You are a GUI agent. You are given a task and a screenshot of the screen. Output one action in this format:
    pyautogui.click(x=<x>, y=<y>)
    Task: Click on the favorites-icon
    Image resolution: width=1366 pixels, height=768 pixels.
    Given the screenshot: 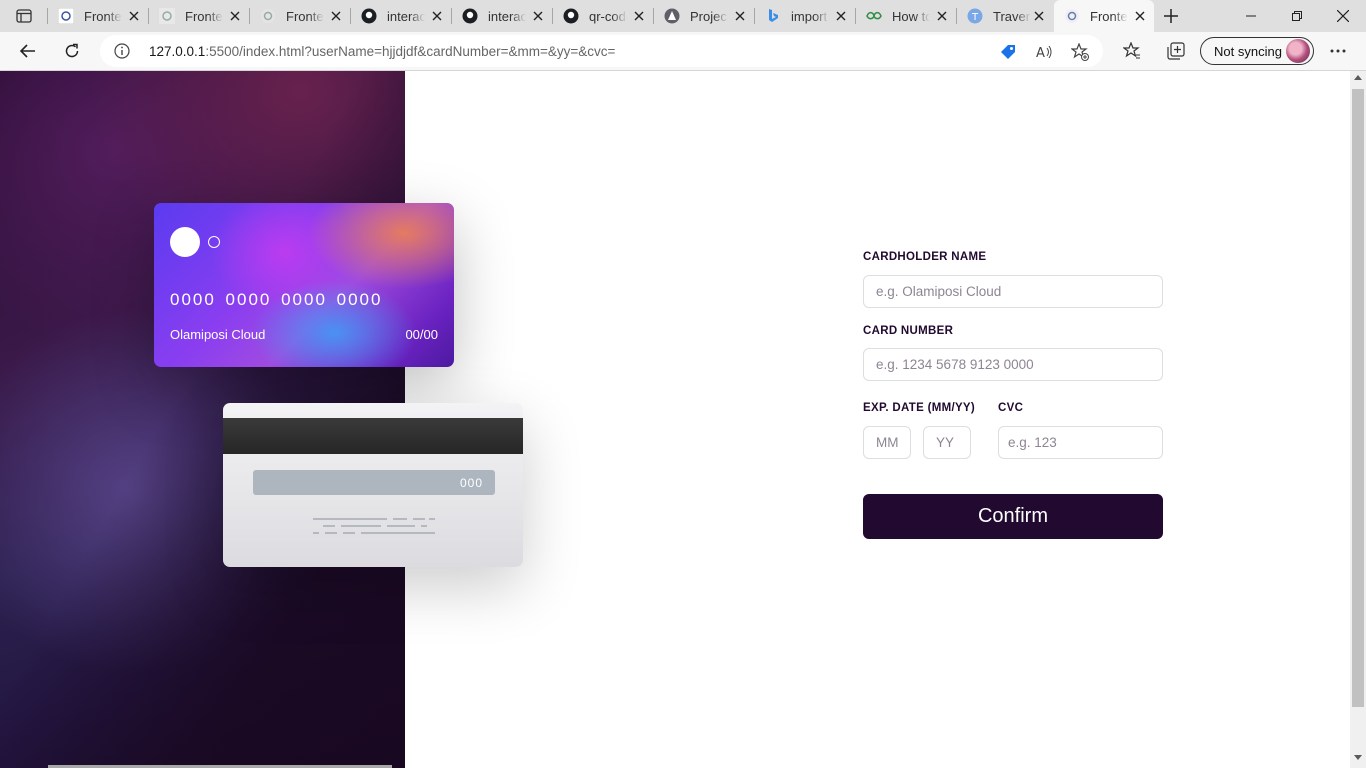 What is the action you would take?
    pyautogui.click(x=1131, y=50)
    